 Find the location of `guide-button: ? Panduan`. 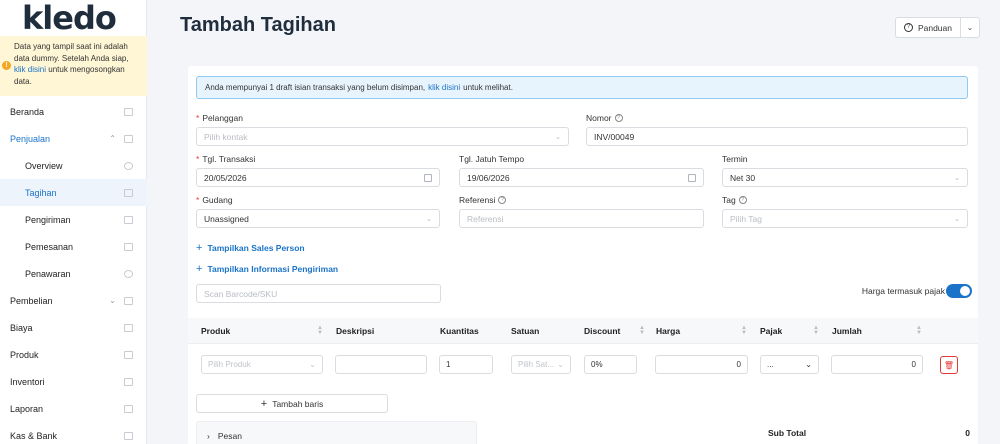

guide-button: ? Panduan is located at coordinates (928, 27).